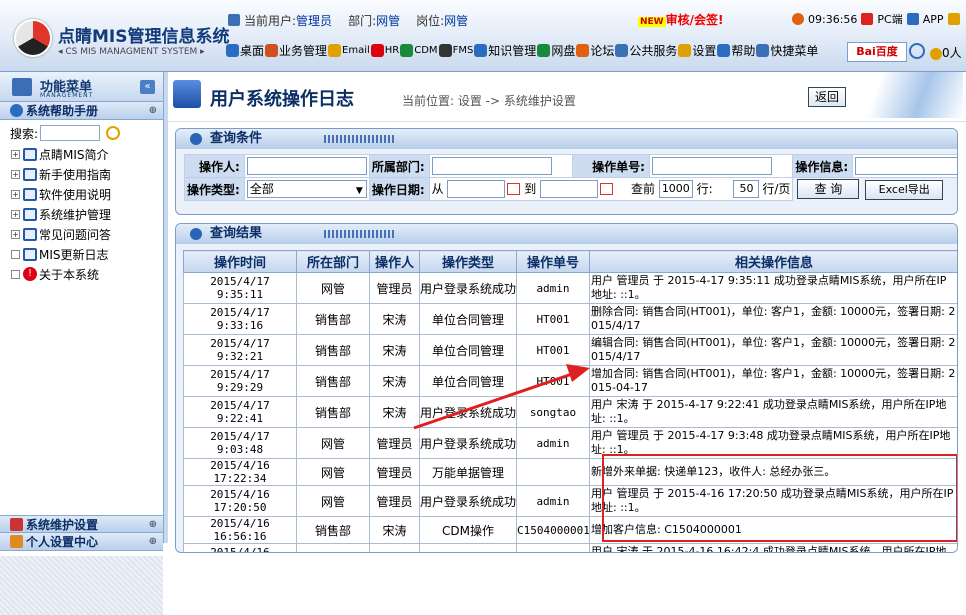 The height and width of the screenshot is (615, 966). What do you see at coordinates (773, 261) in the screenshot?
I see `column-header: 相关操作信息` at bounding box center [773, 261].